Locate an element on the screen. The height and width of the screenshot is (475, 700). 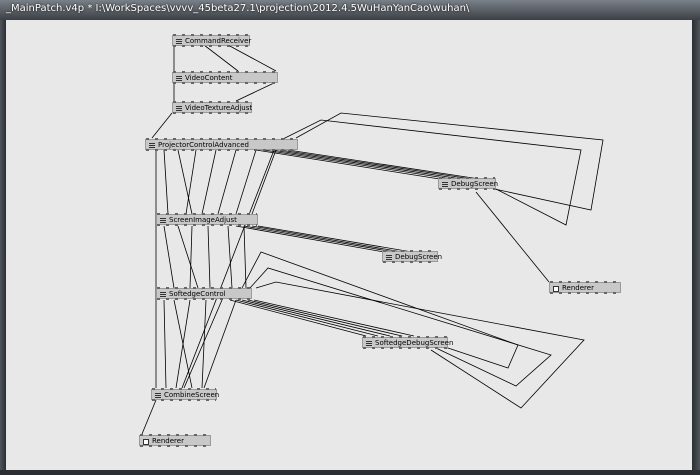
node-command-receiver: CommandReceiver is located at coordinates (212, 40).